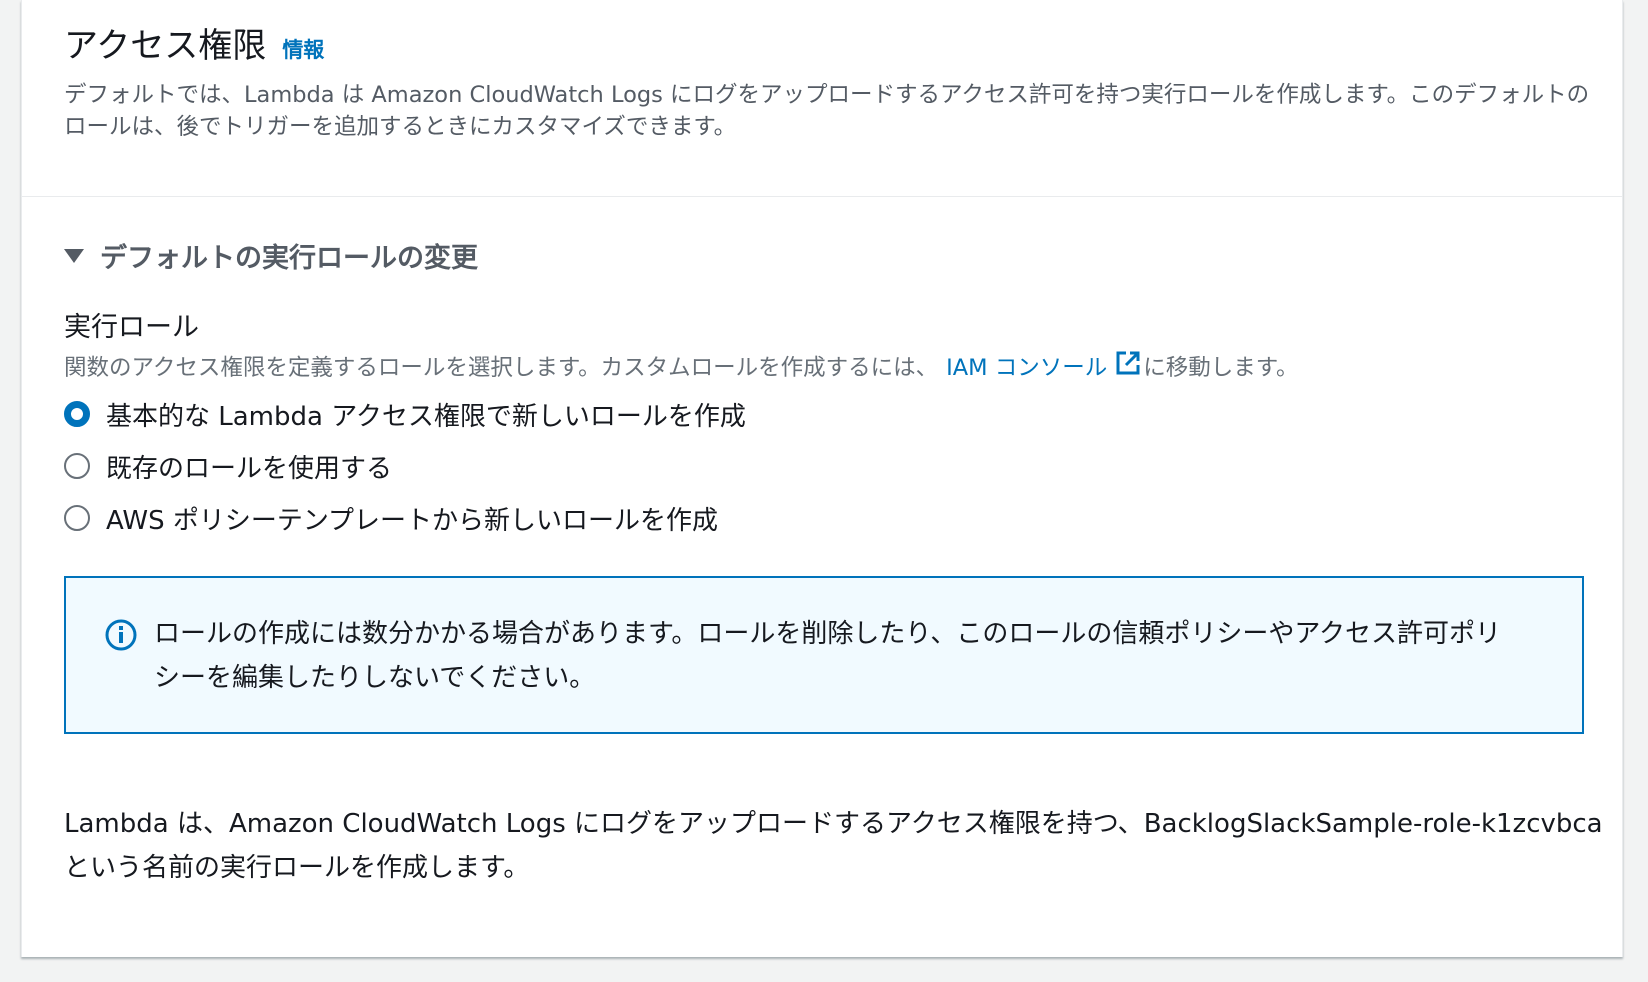 The width and height of the screenshot is (1648, 982). Describe the element at coordinates (501, 368) in the screenshot. I see `description-prefix: 関数のアクセス権限を定義するロールを選択します。カスタムロールを作成するには、` at that location.